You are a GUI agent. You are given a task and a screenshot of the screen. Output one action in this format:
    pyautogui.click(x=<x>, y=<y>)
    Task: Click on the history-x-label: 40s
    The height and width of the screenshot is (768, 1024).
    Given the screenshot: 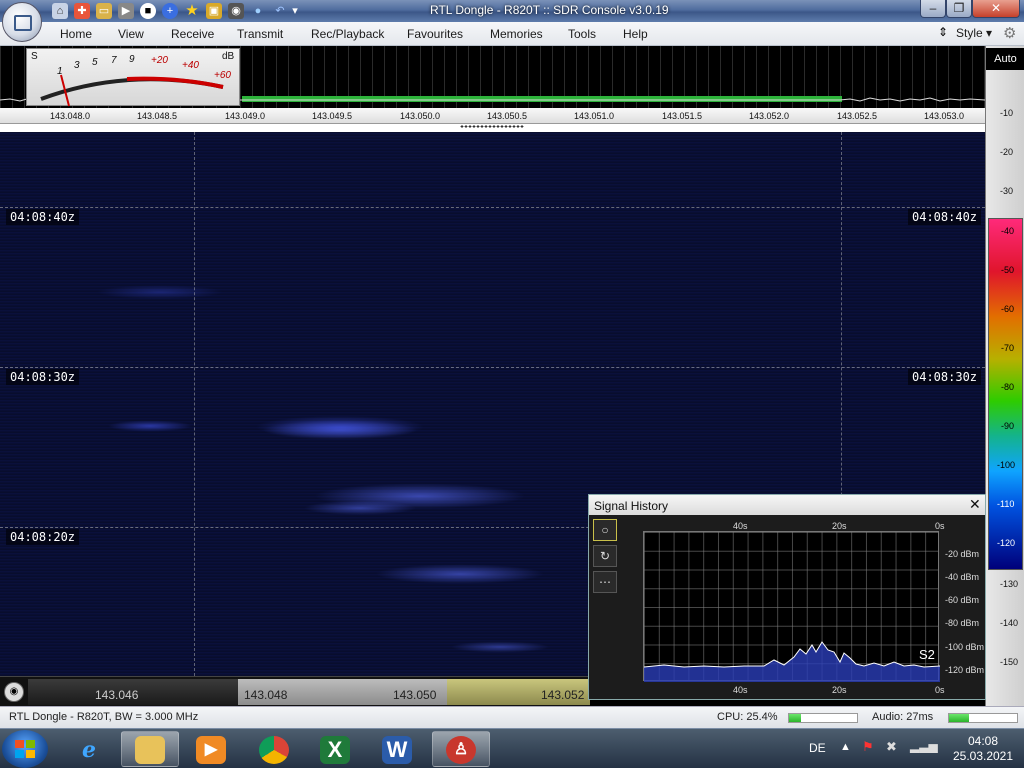 What is the action you would take?
    pyautogui.click(x=740, y=690)
    